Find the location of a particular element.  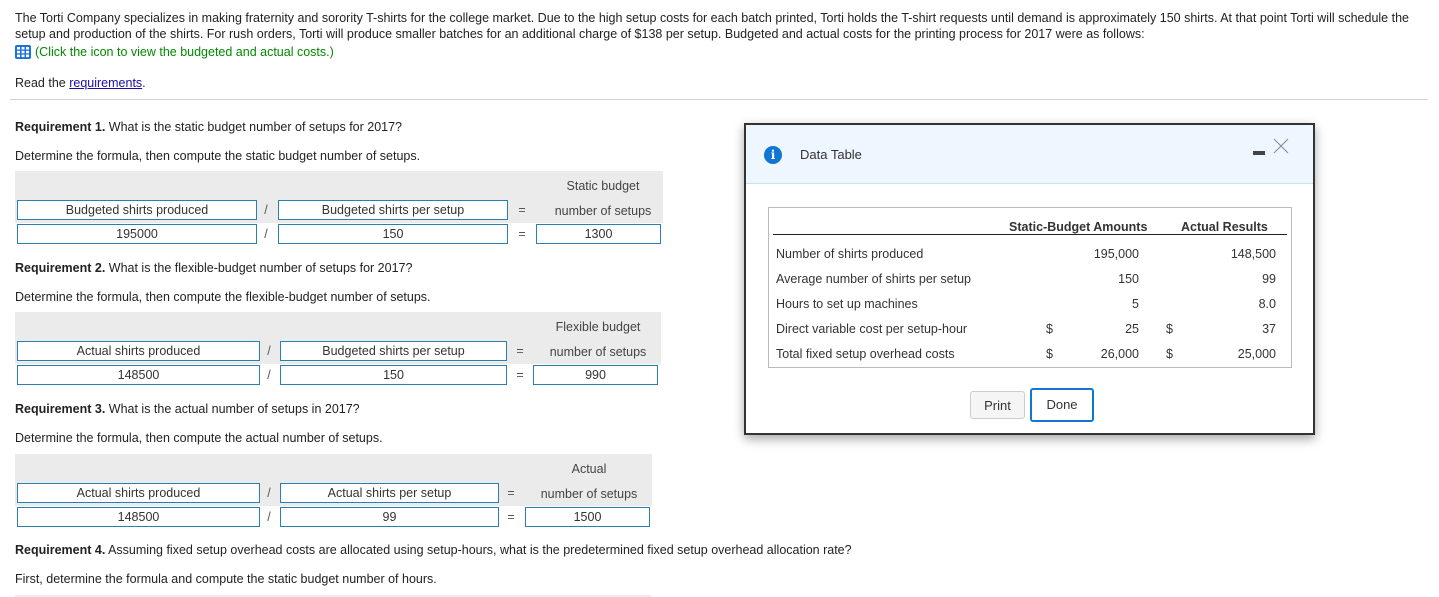

actual-value: 148,500 is located at coordinates (1253, 254).